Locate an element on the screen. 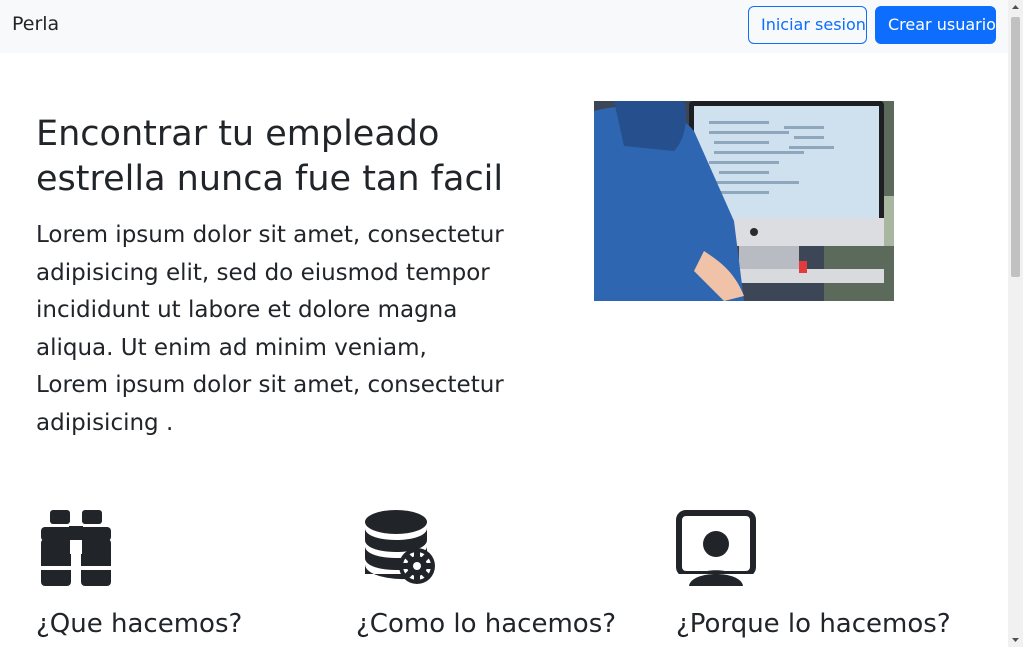  scrollbar-thumb is located at coordinates (1015, 147).